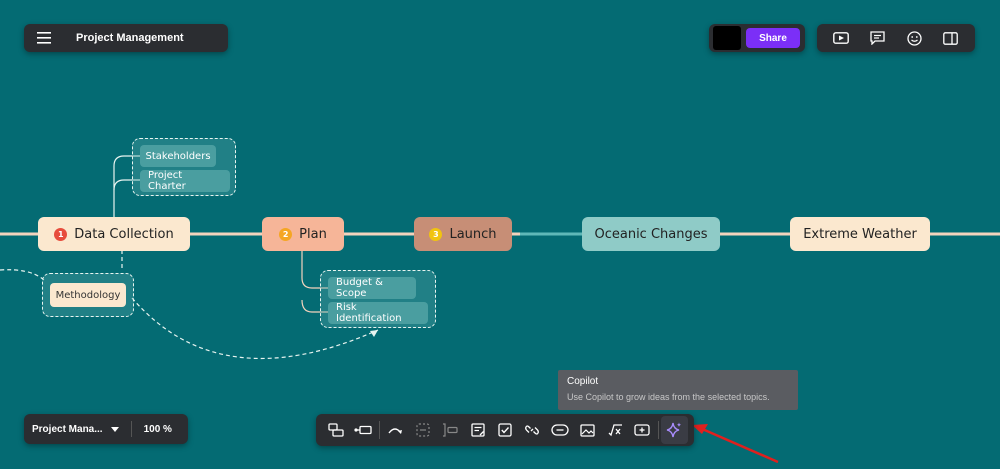 The width and height of the screenshot is (1000, 469). Describe the element at coordinates (114, 429) in the screenshot. I see `chevron-down-icon` at that location.